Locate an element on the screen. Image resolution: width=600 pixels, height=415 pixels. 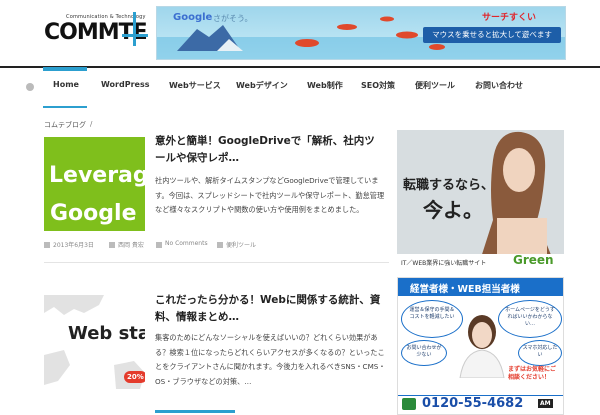
ad2-phone-badge: AM is located at coordinates (545, 403).